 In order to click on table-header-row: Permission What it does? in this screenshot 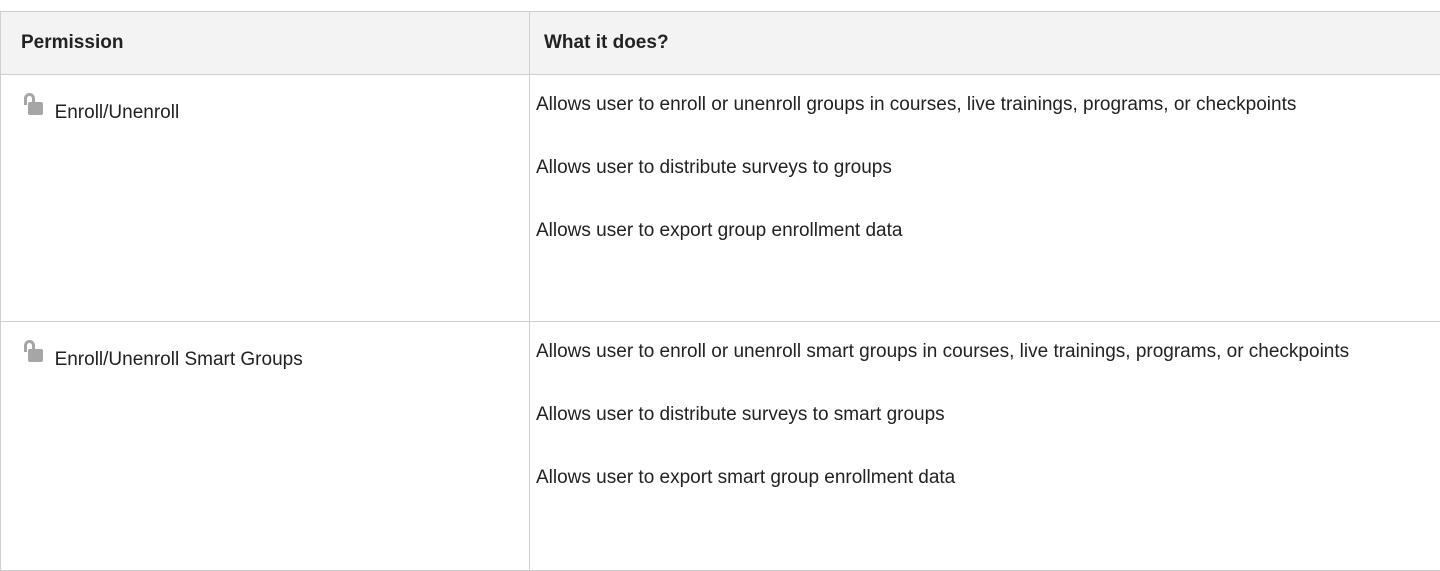, I will do `click(720, 43)`.